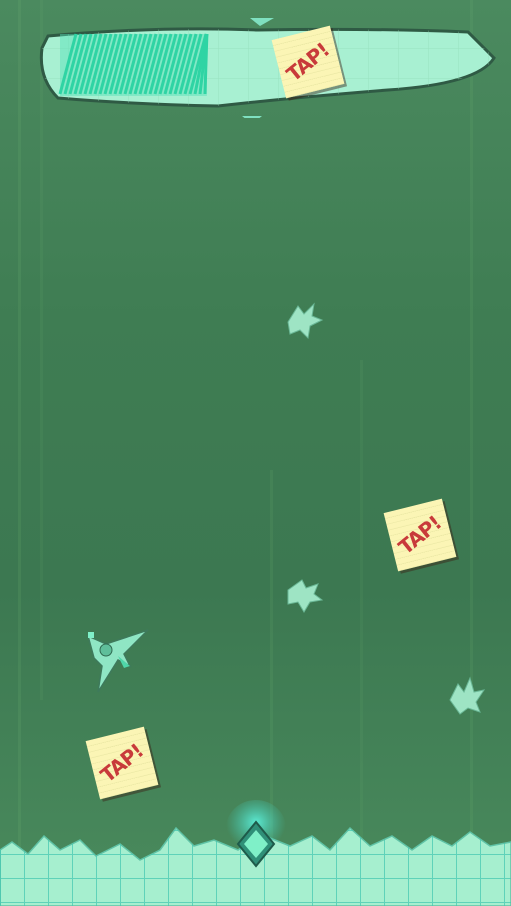 This screenshot has width=511, height=906. Describe the element at coordinates (256, 836) in the screenshot. I see `diamond-gem-icon` at that location.